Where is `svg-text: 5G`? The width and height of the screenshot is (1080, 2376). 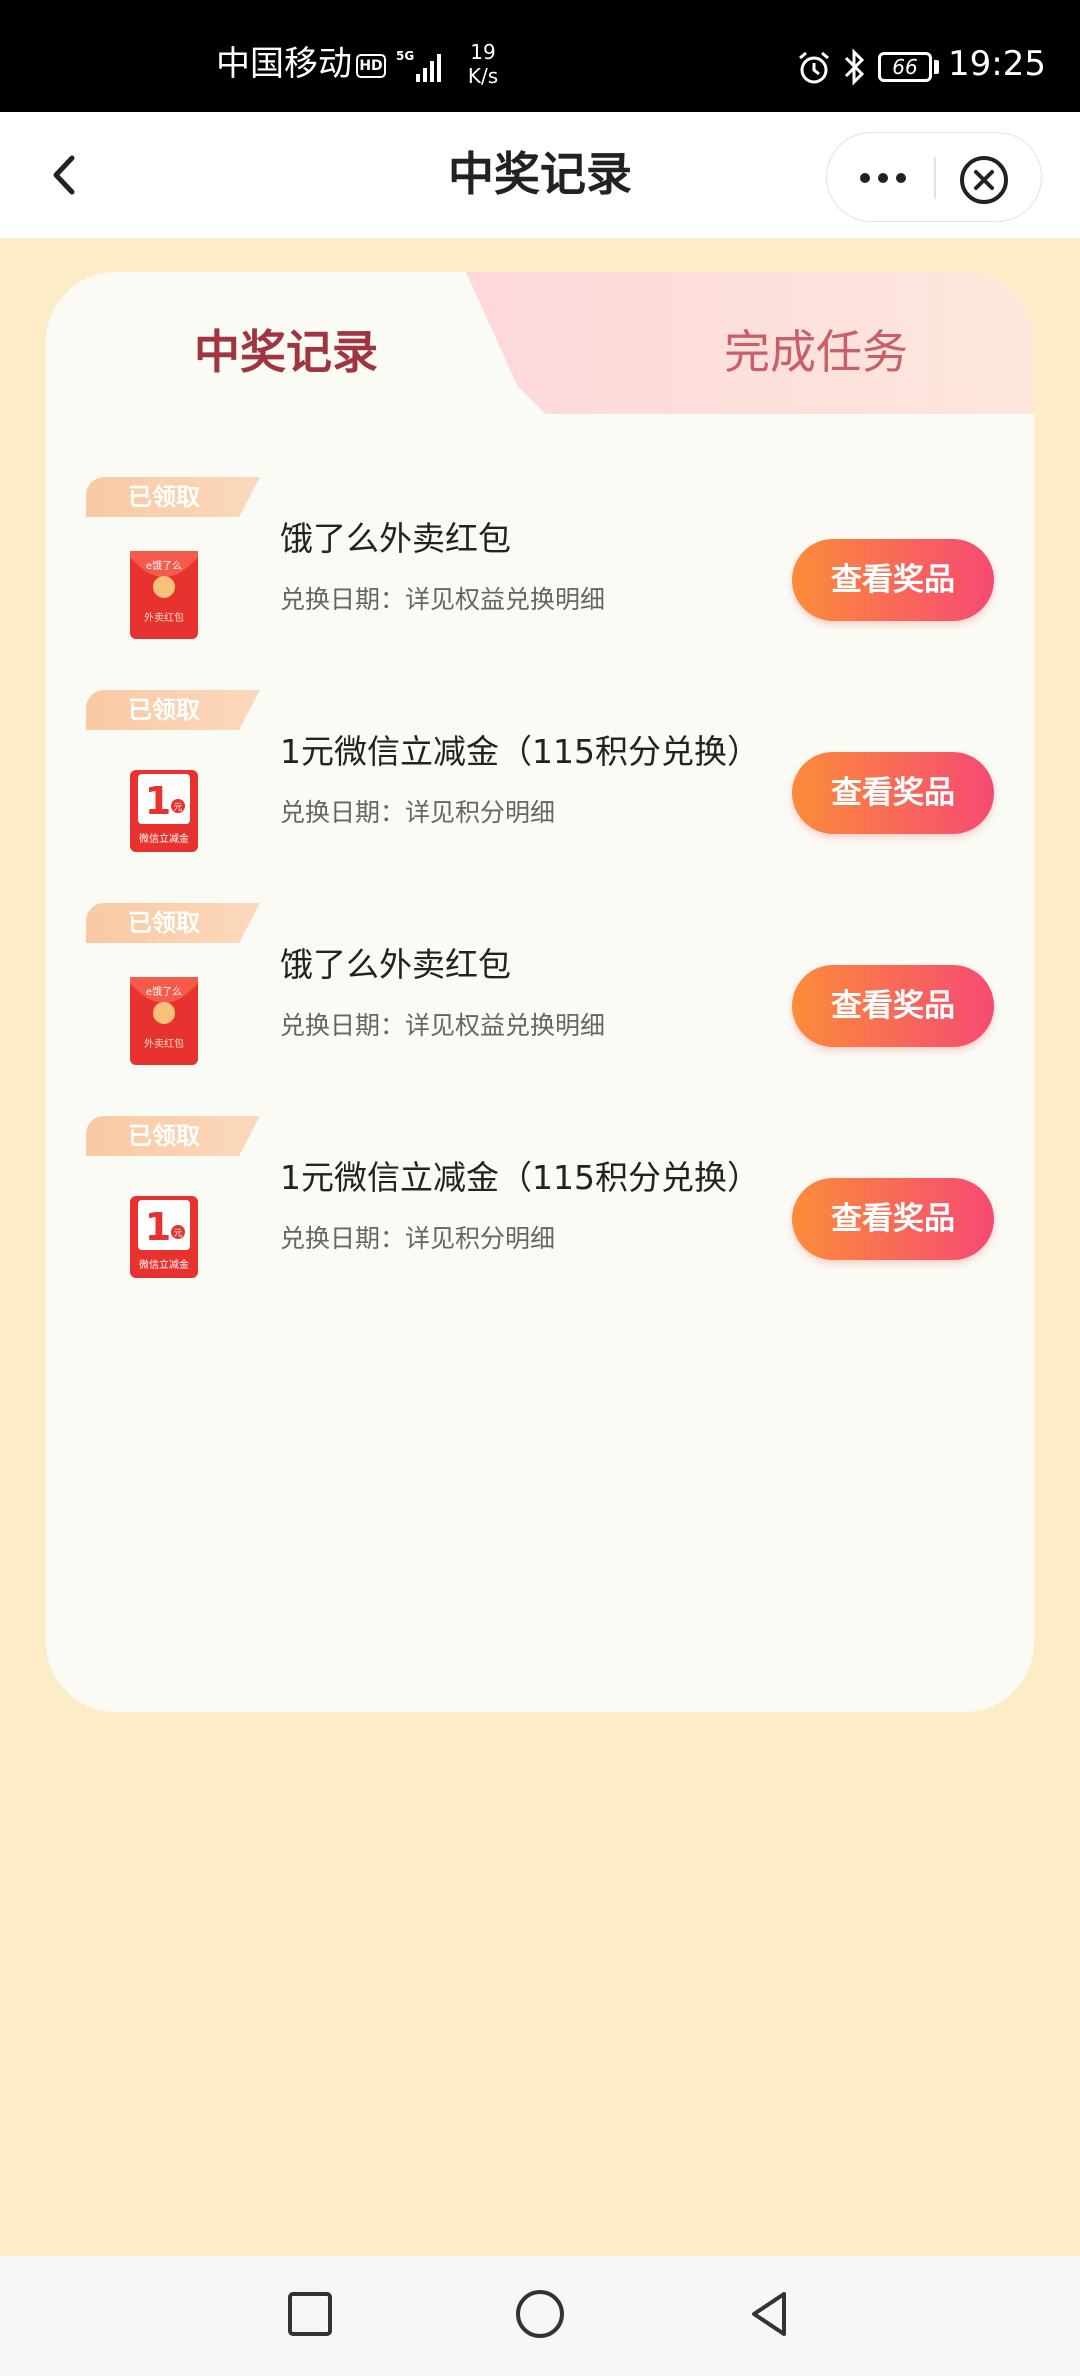 svg-text: 5G is located at coordinates (405, 56).